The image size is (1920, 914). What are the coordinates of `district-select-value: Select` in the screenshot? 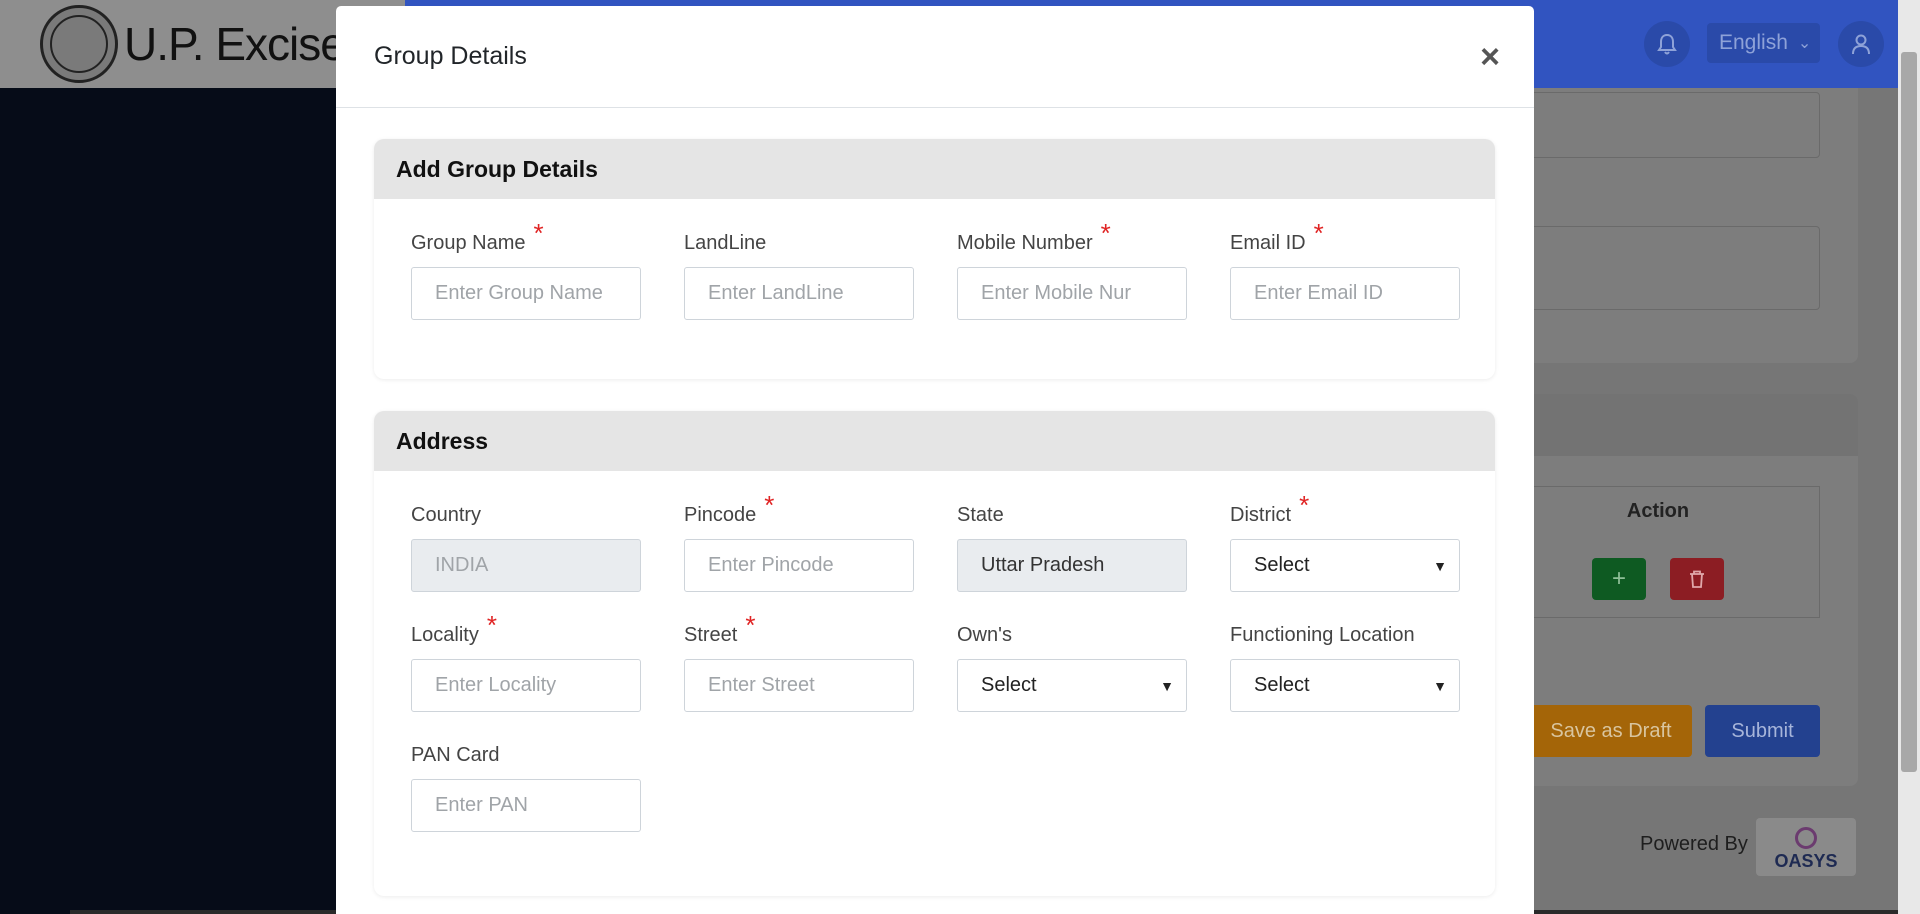 It's located at (1282, 565).